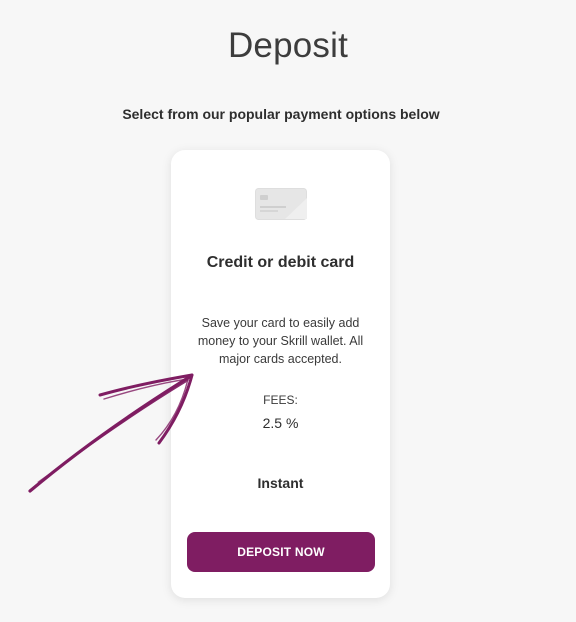  Describe the element at coordinates (281, 204) in the screenshot. I see `credit-card-icon` at that location.